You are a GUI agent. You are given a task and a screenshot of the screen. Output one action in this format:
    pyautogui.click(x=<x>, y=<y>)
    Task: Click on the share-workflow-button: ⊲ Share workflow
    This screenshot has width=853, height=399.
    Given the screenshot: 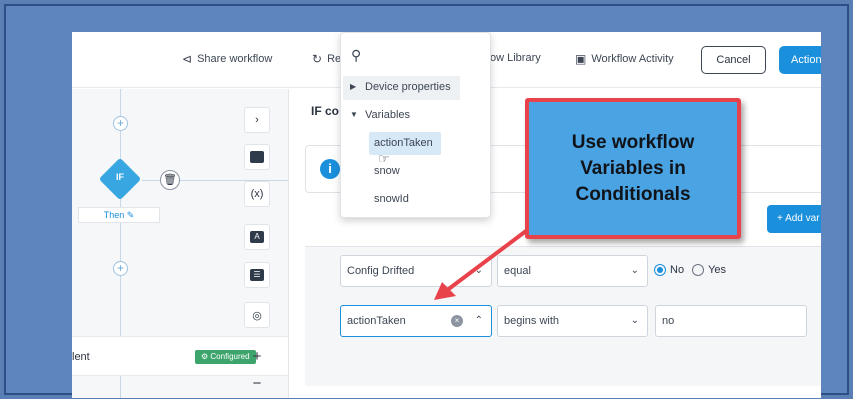 What is the action you would take?
    pyautogui.click(x=227, y=59)
    